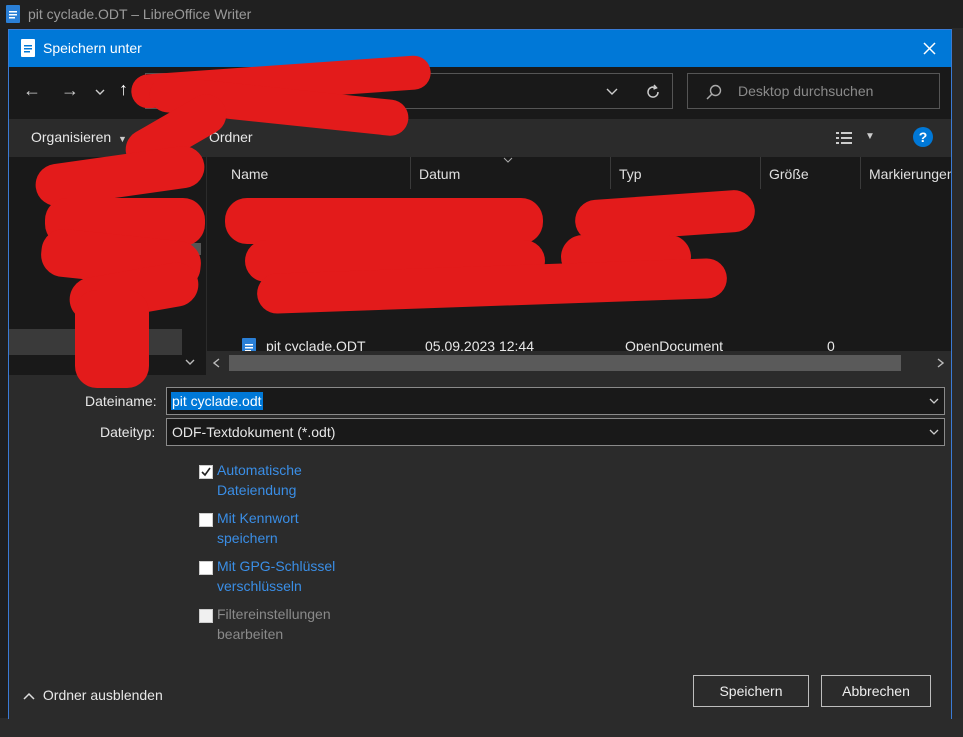 The image size is (963, 737). Describe the element at coordinates (13, 14) in the screenshot. I see `writer-document-icon` at that location.